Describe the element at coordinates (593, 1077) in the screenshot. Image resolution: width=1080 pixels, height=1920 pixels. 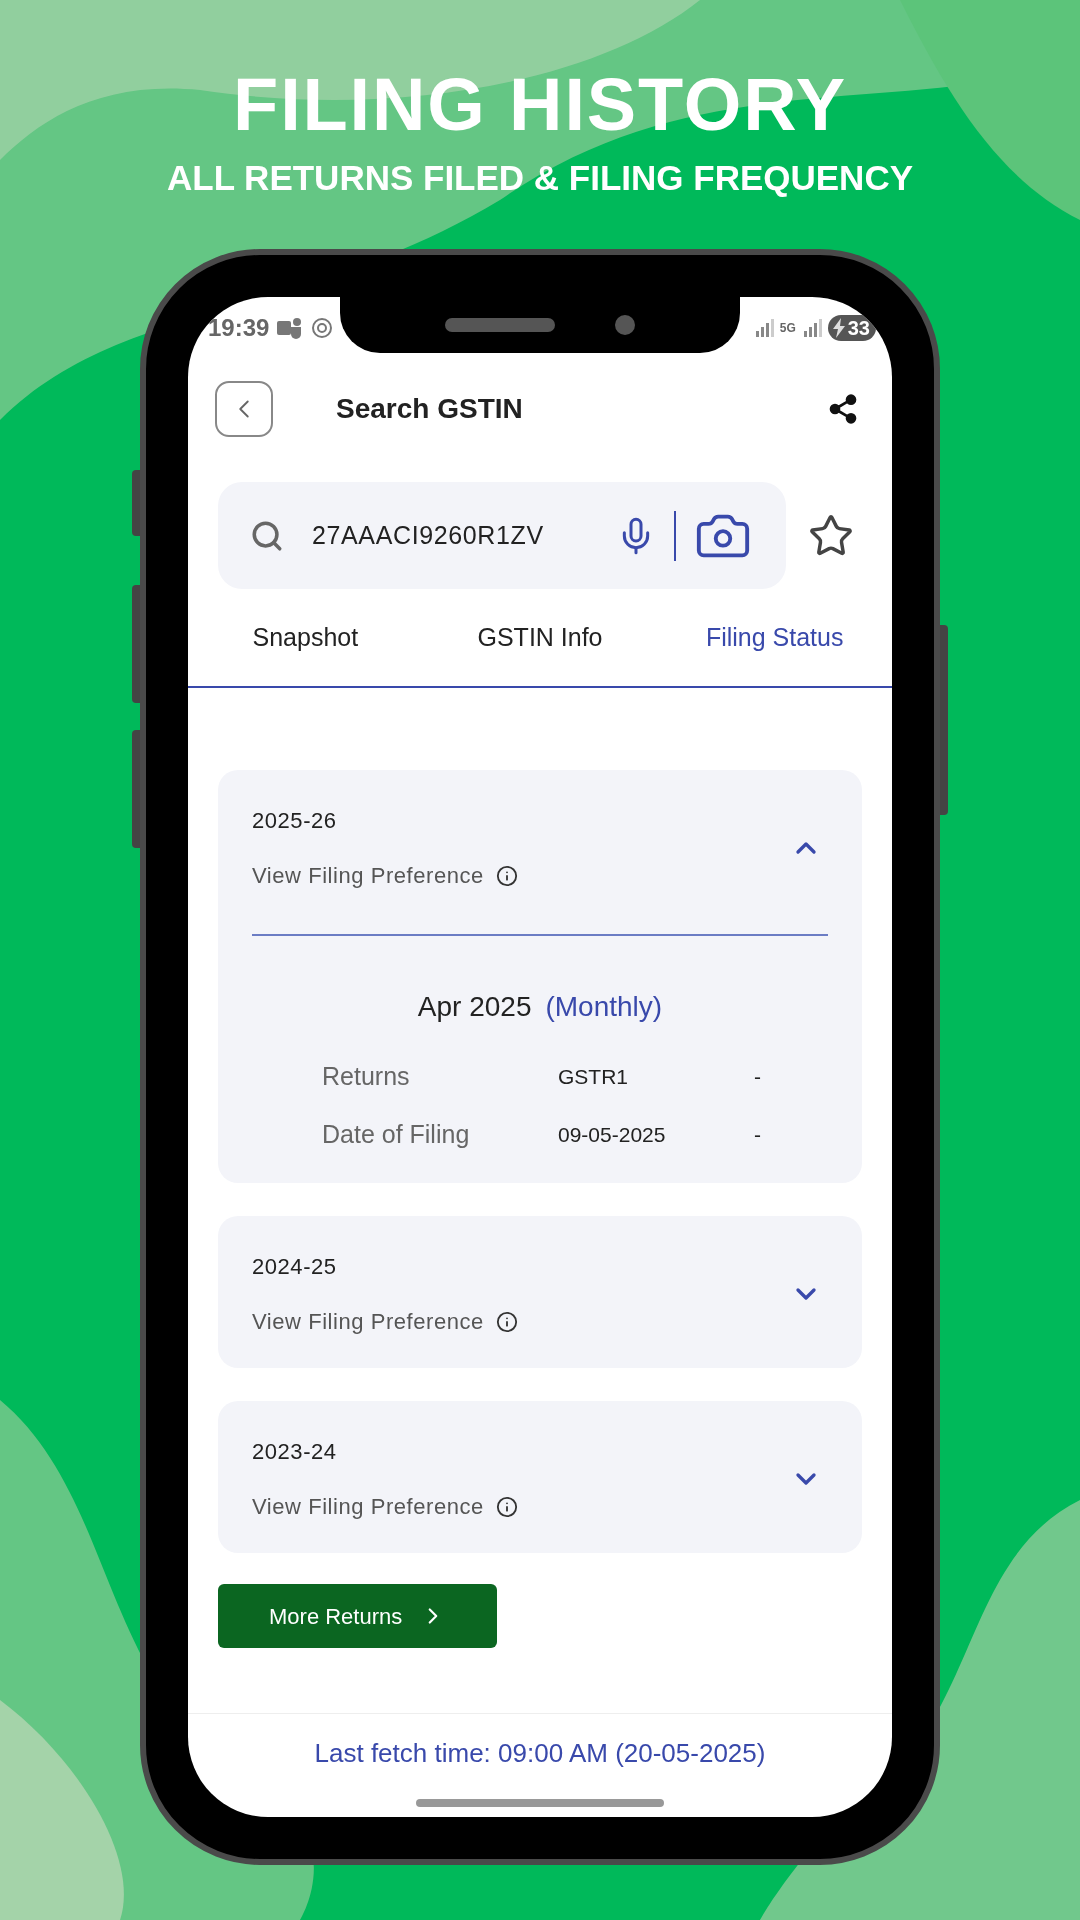
I see `row-value: GSTR1` at that location.